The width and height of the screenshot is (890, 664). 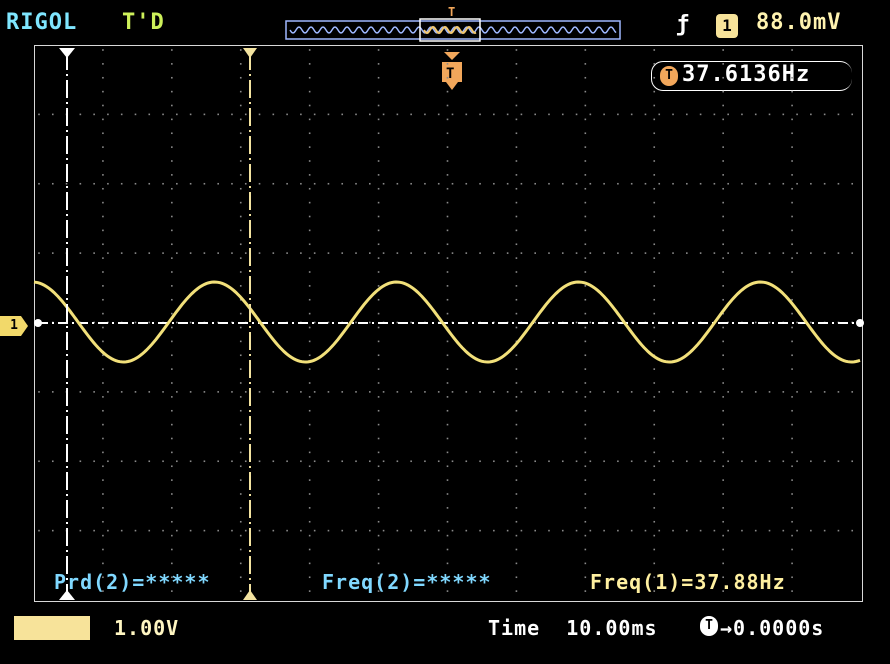 I want to click on cursor-b-bottom-handle-icon, so click(x=250, y=595).